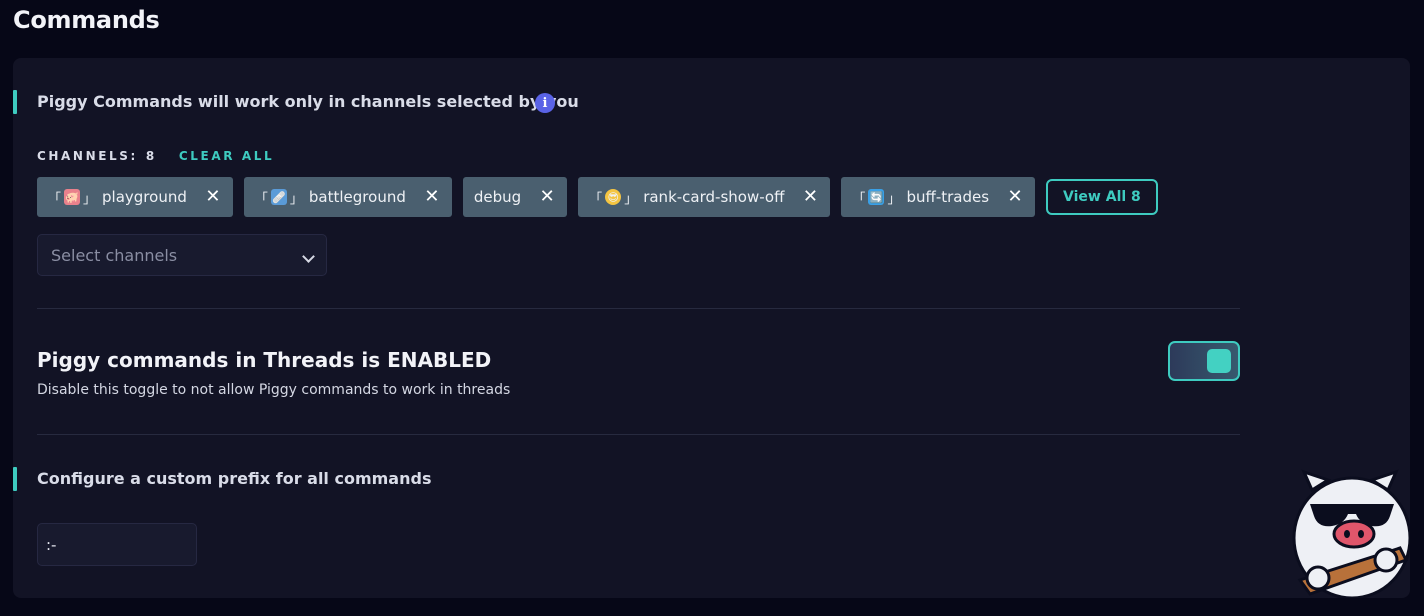 This screenshot has width=1424, height=616. Describe the element at coordinates (357, 197) in the screenshot. I see `channel-chip-label: battleground` at that location.